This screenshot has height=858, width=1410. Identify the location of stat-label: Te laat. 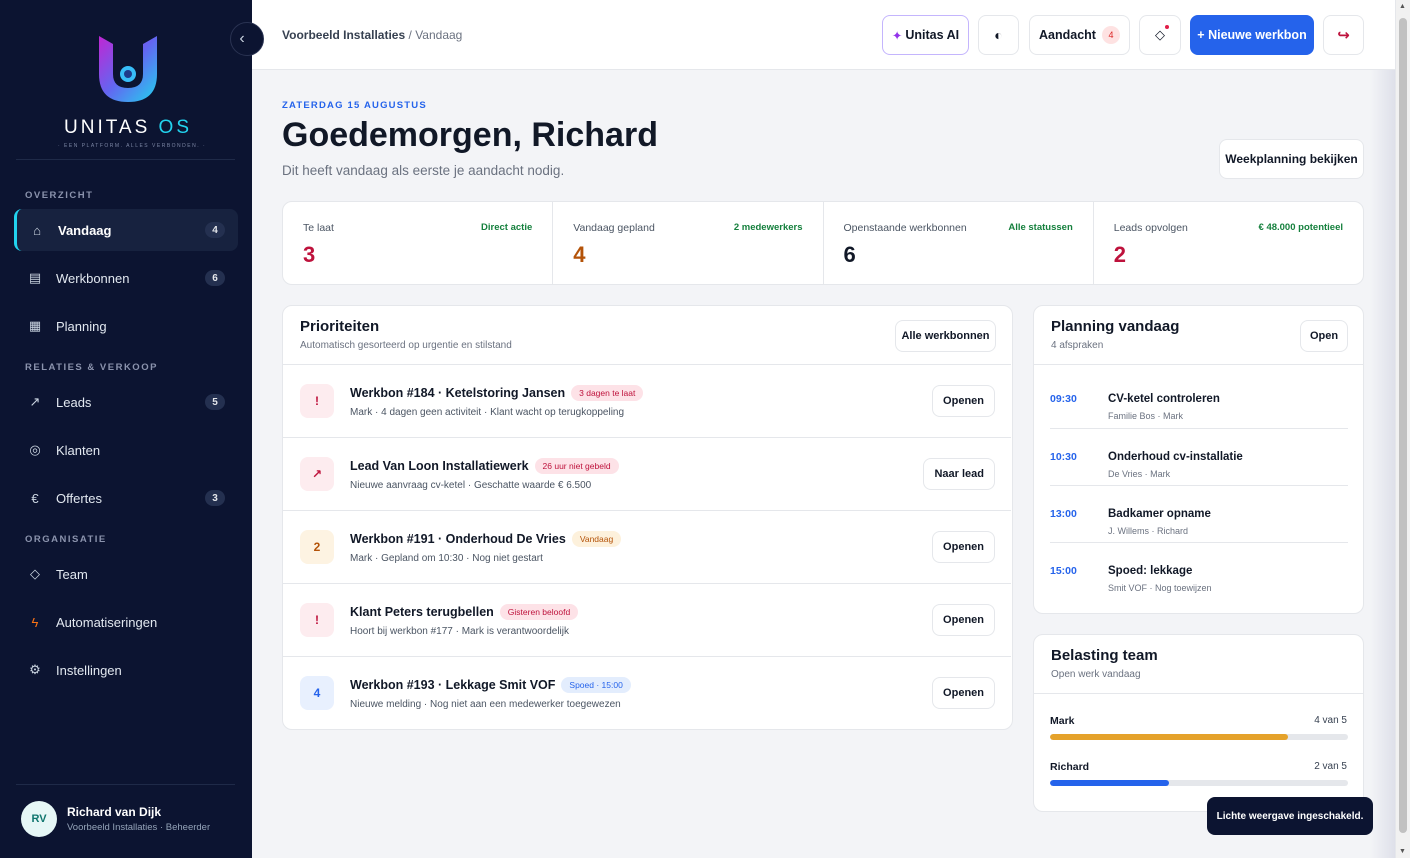
(318, 228).